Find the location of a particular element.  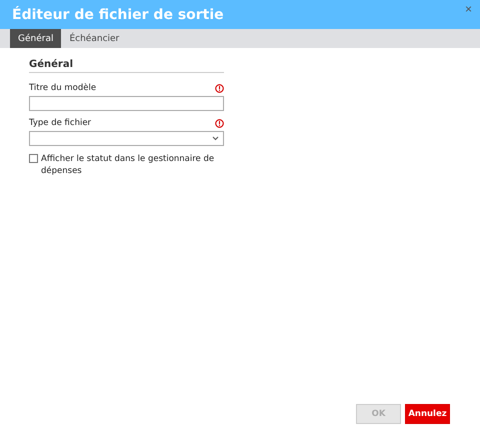

cancel-button: Annulez is located at coordinates (427, 414).